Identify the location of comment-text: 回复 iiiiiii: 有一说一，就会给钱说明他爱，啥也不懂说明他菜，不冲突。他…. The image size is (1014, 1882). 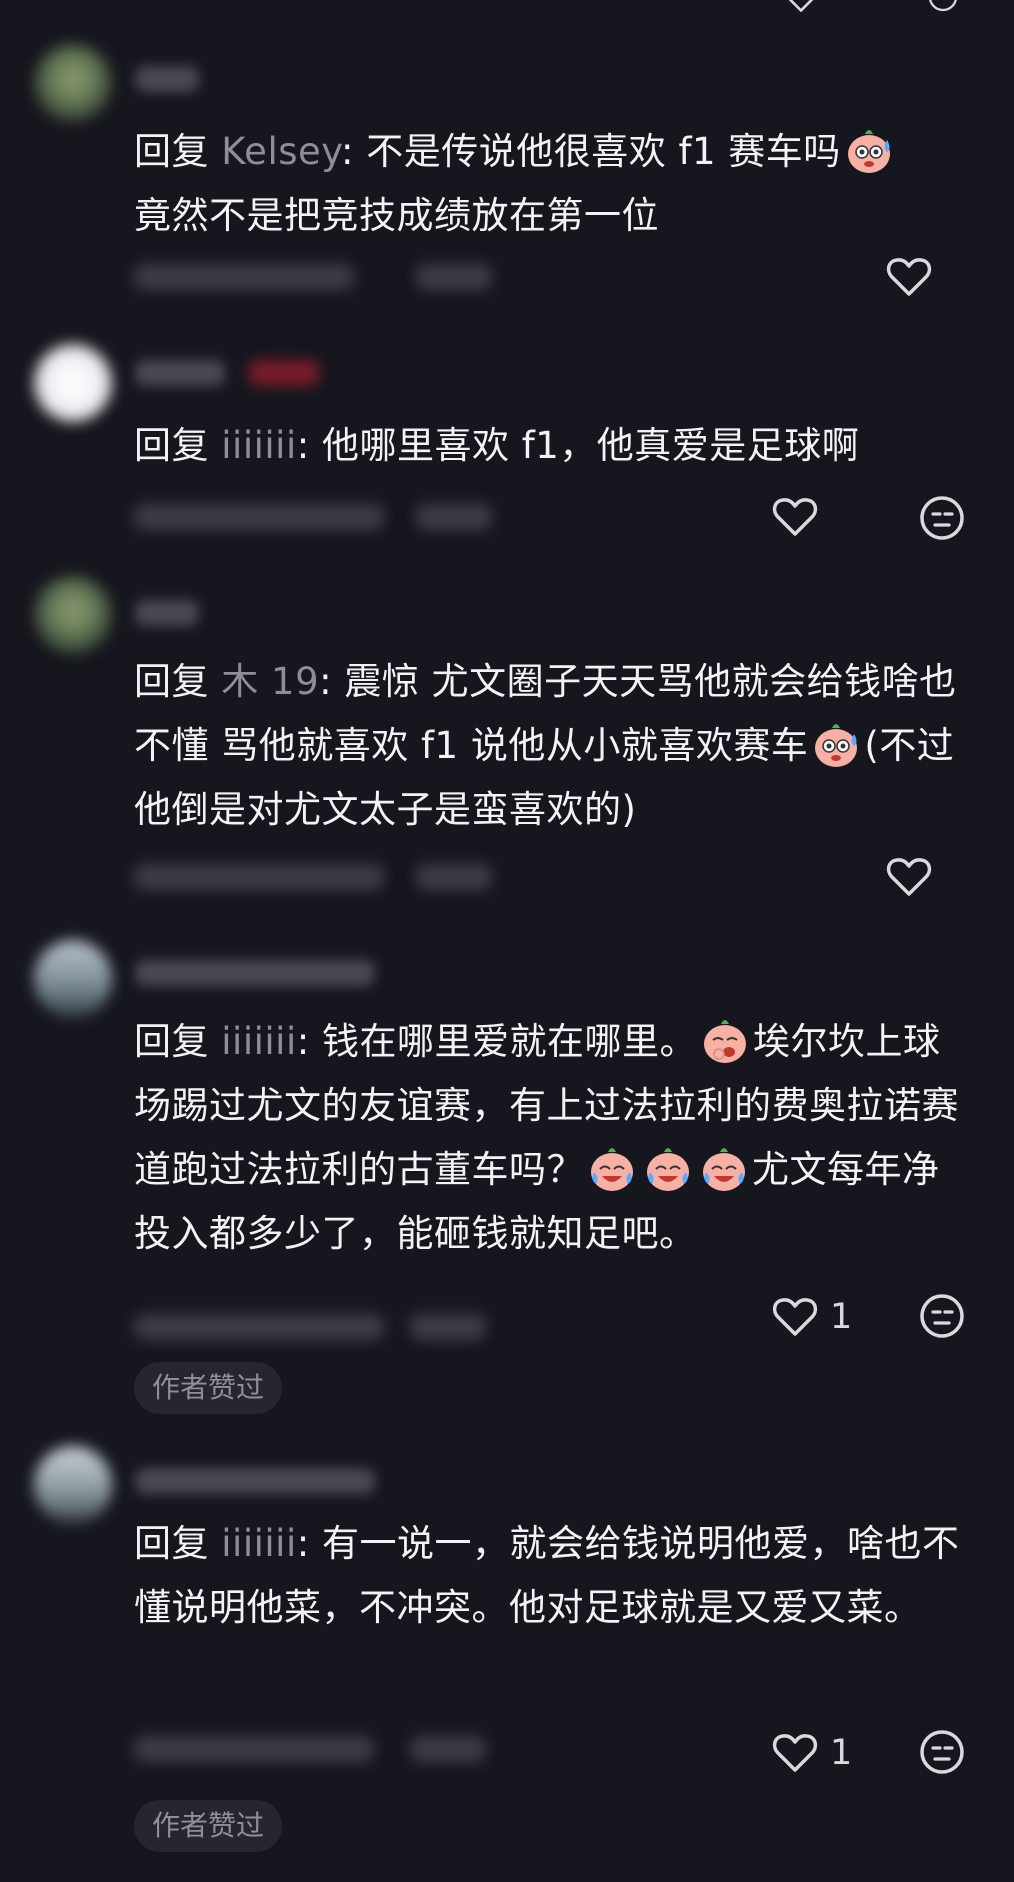
(554, 1576).